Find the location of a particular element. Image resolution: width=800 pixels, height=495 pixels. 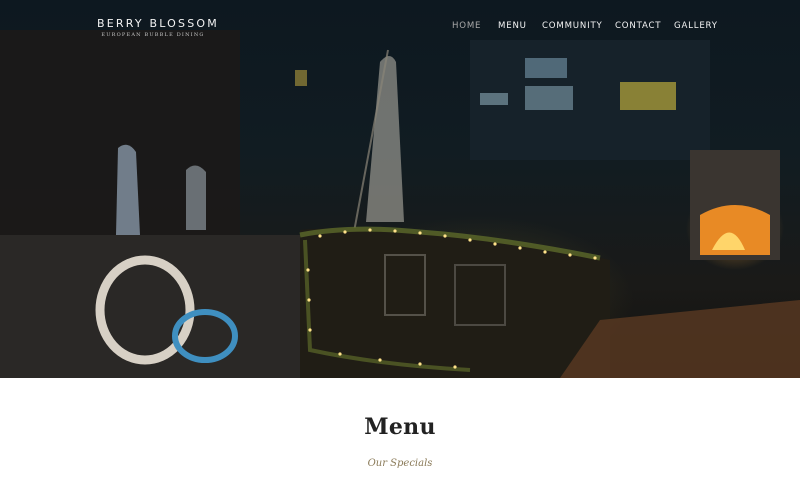

nav-item-contact: CONTACT is located at coordinates (638, 26).